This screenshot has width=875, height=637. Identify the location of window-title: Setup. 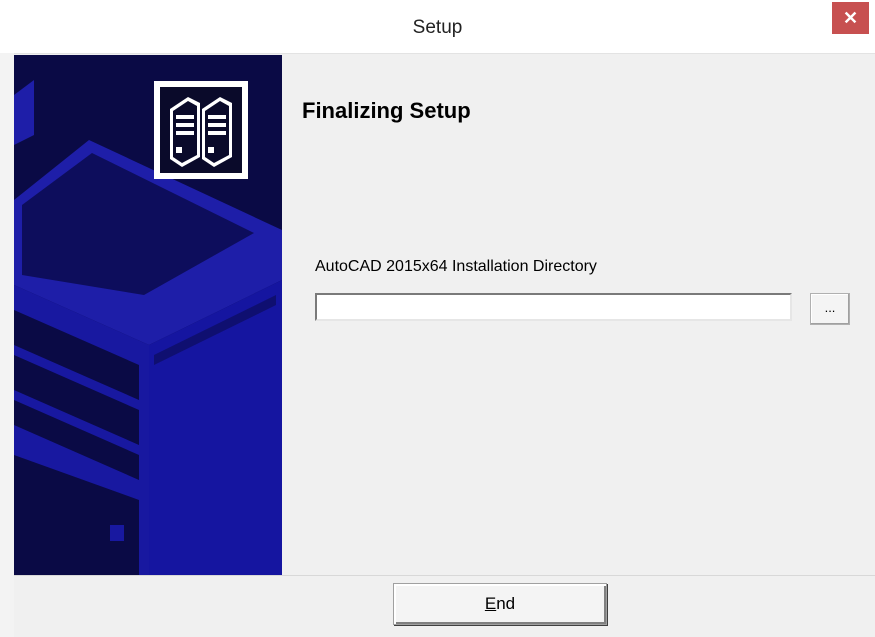
(437, 27).